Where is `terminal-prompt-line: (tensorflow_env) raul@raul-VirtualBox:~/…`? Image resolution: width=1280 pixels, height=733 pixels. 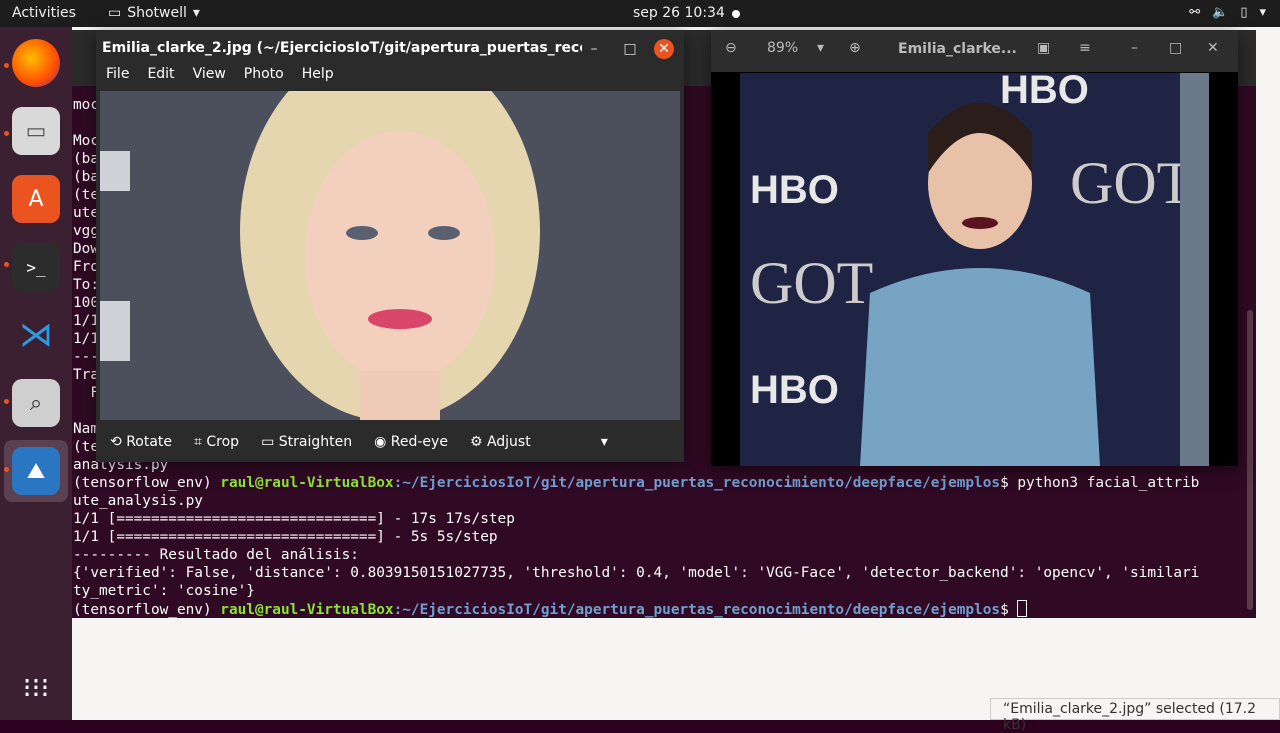 terminal-prompt-line: (tensorflow_env) raul@raul-VirtualBox:~/… is located at coordinates (550, 609).